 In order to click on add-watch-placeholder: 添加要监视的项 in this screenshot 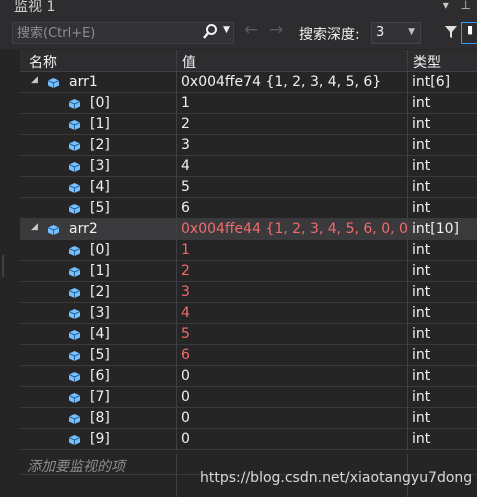, I will do `click(76, 466)`.